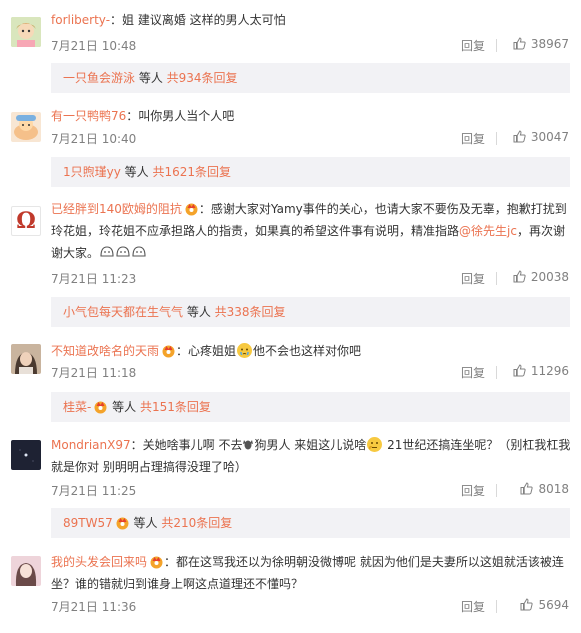 The image size is (581, 633). What do you see at coordinates (149, 467) in the screenshot?
I see `comment-content: 就是你对 别明明占理搞得没理了哈）` at bounding box center [149, 467].